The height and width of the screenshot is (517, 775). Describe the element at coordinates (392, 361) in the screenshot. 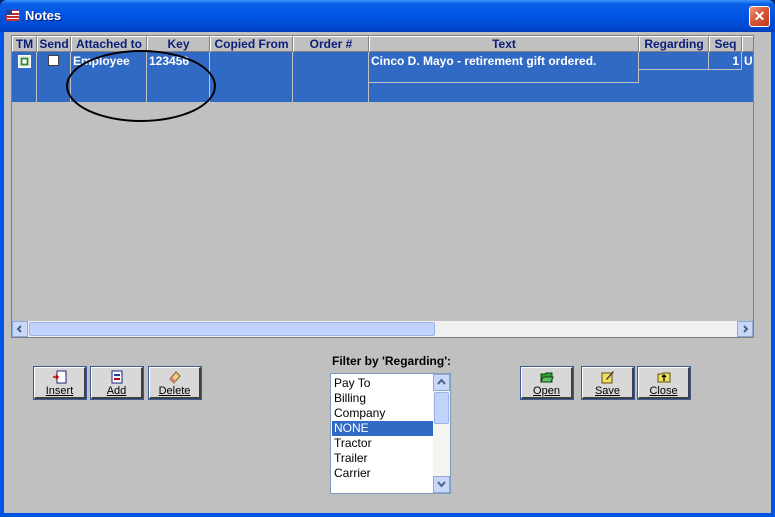

I see `filter-label: Filter by 'Regarding':` at that location.